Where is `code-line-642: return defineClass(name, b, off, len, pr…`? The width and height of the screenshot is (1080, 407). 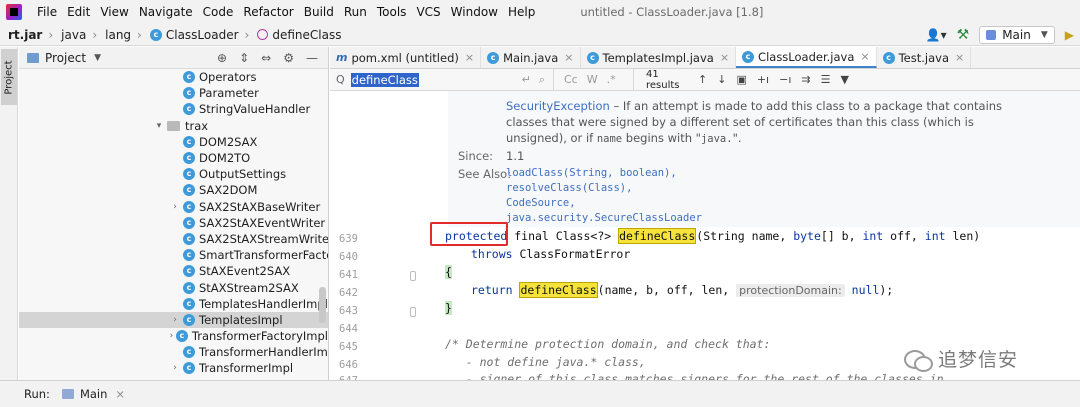
code-line-642: return defineClass(name, b, off, len, pr… is located at coordinates (682, 290).